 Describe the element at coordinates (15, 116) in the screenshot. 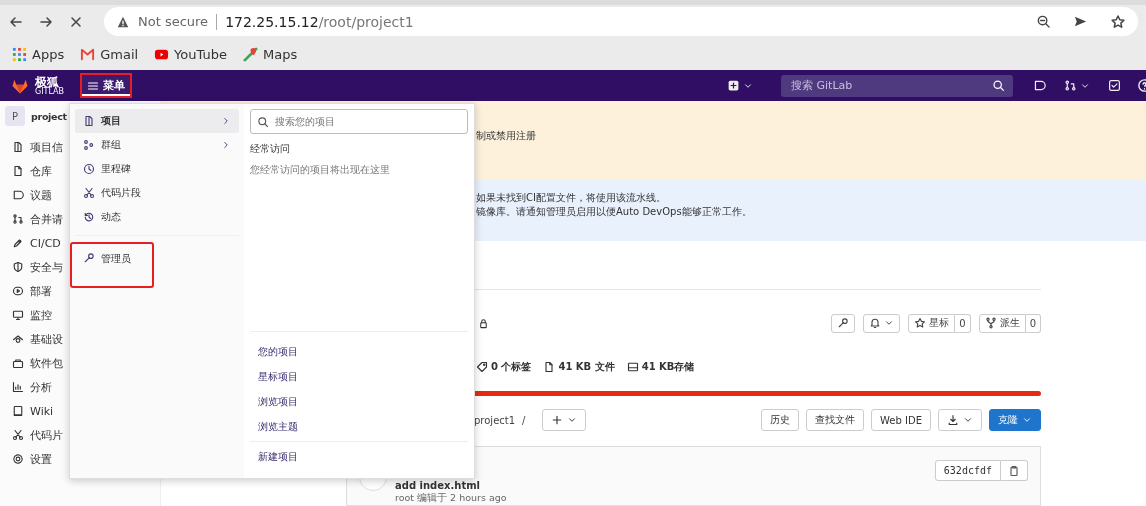

I see `project-avatar: P` at that location.